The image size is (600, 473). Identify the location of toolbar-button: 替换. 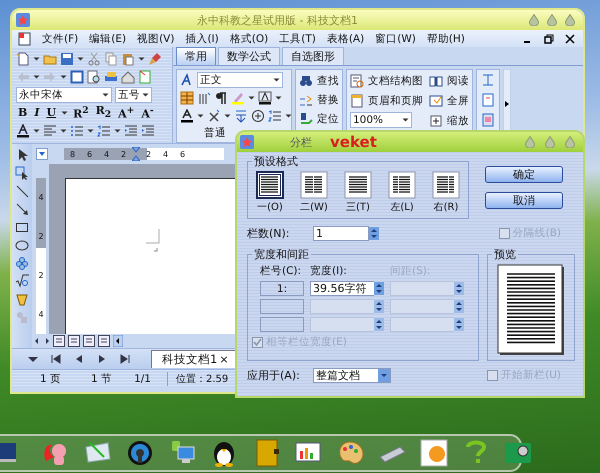
(319, 99).